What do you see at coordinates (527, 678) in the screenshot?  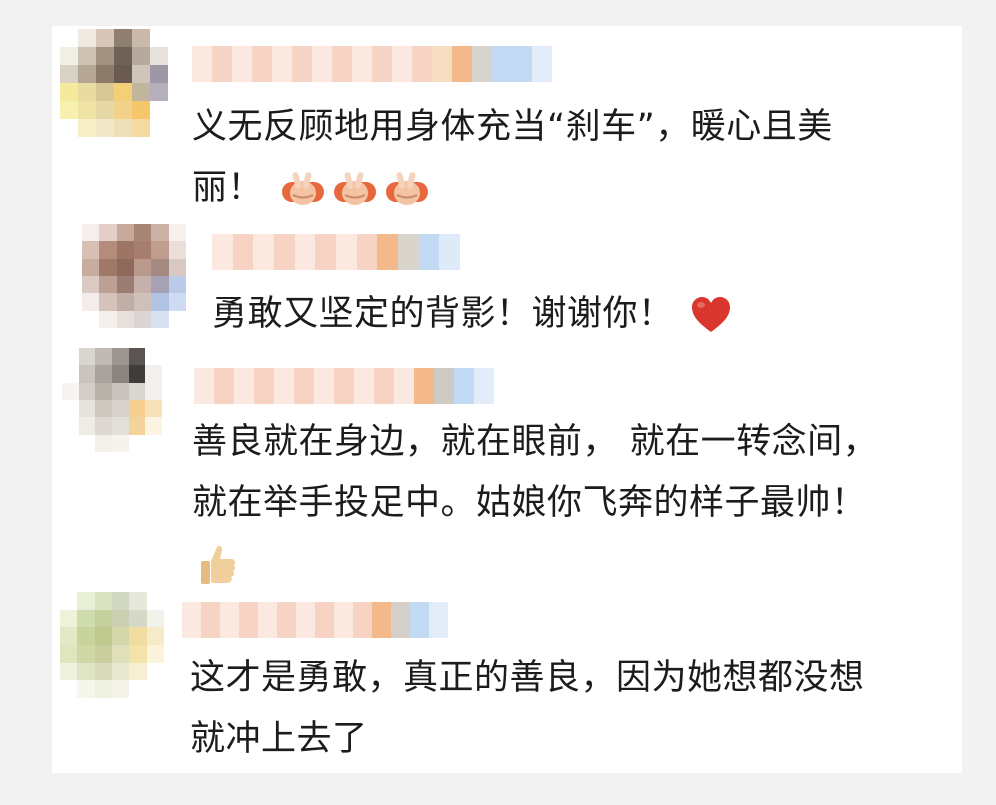 I see `comment-line: 这才是勇敢，真正的善良，因为她想都没想` at bounding box center [527, 678].